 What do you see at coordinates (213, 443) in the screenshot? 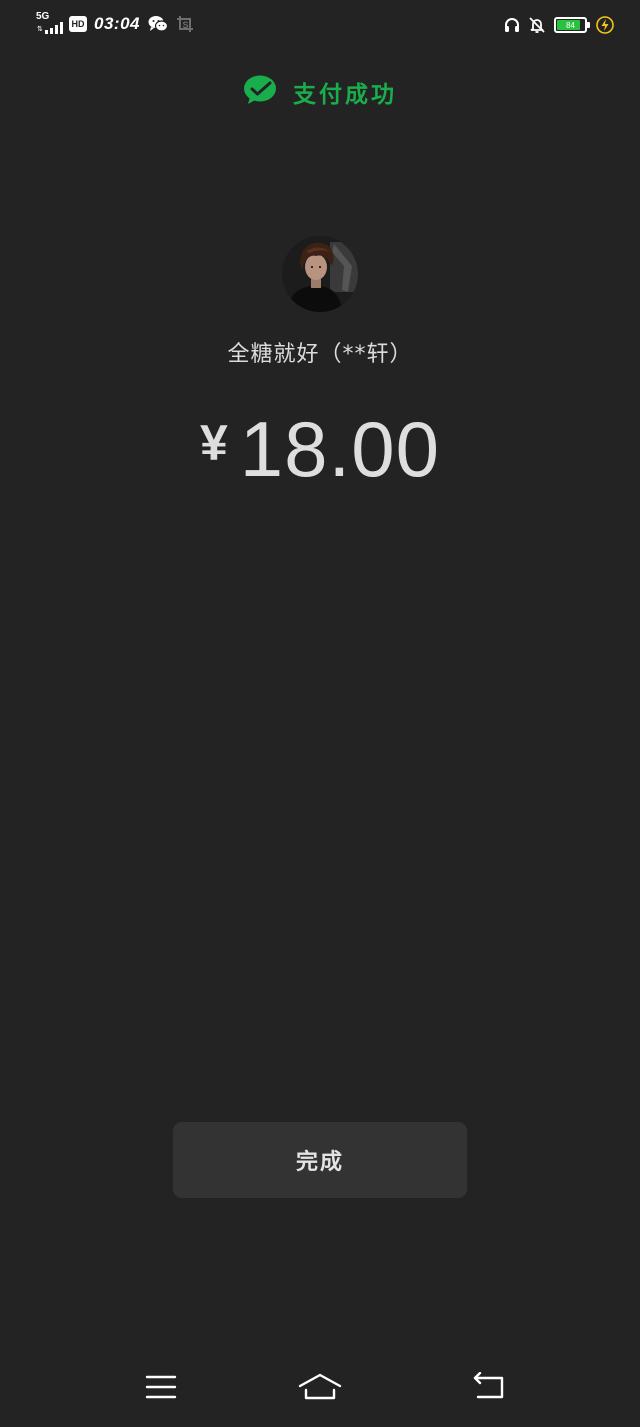
I see `currency-symbol: ¥` at bounding box center [213, 443].